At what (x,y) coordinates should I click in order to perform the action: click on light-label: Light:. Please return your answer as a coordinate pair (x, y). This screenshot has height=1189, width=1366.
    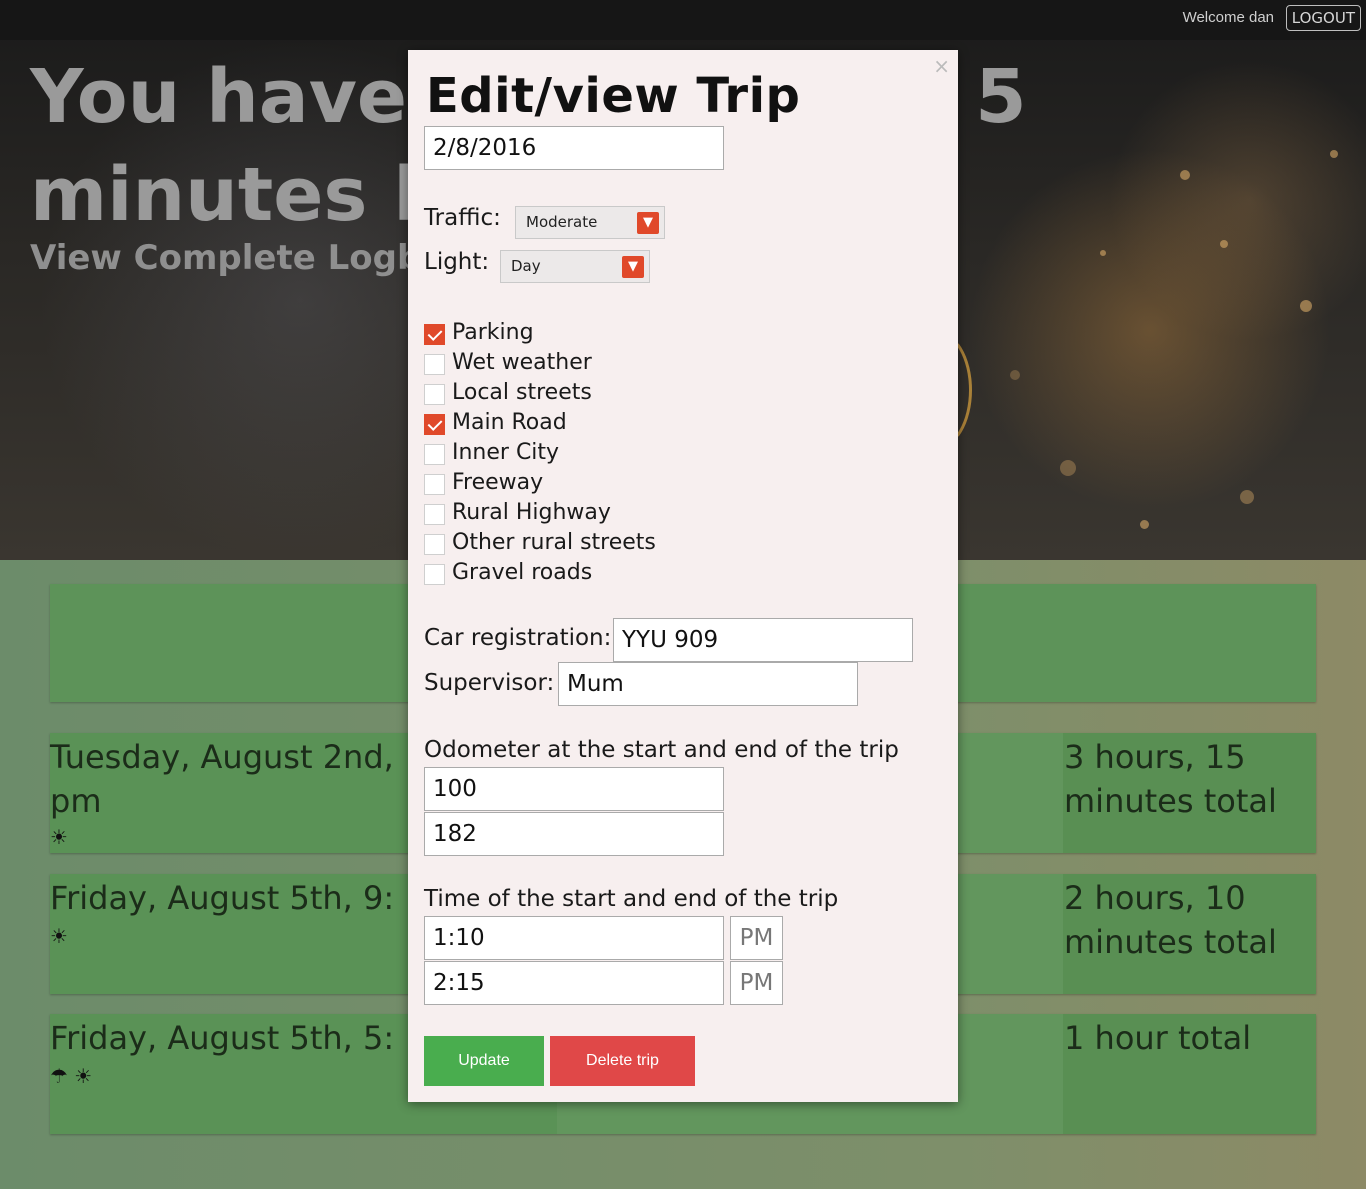
    Looking at the image, I should click on (457, 262).